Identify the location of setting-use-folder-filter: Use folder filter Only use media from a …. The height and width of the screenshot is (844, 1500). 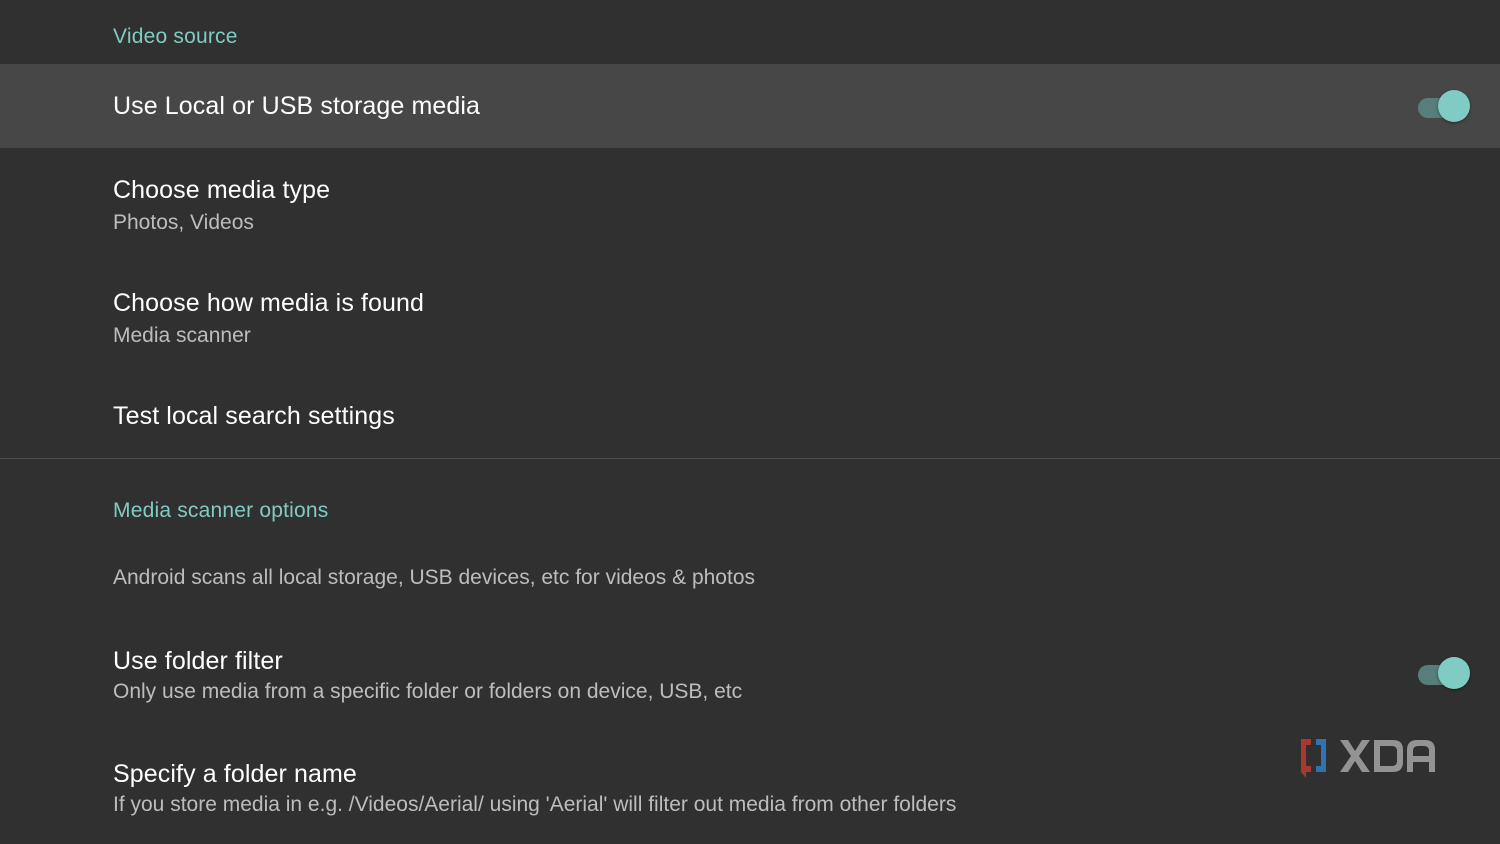
(750, 676).